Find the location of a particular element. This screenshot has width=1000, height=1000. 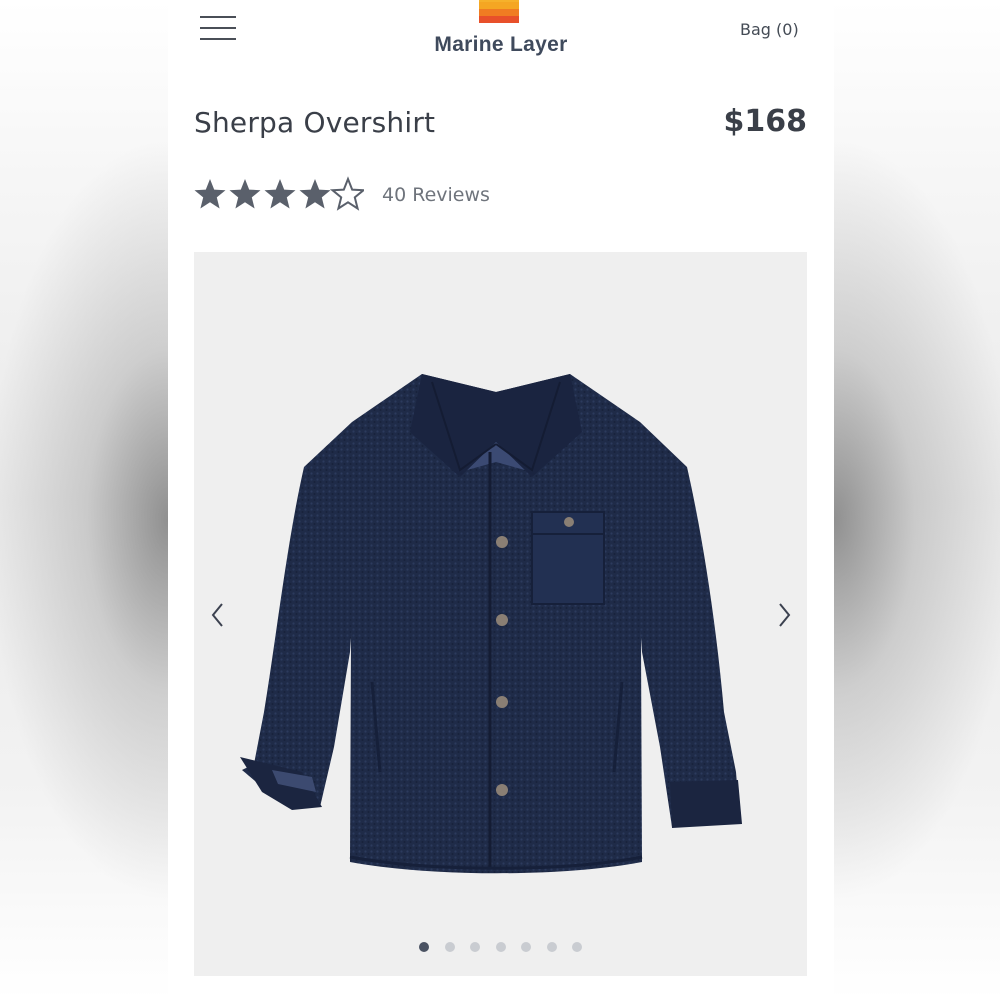

brand-logo: Marine Layer is located at coordinates (501, 32).